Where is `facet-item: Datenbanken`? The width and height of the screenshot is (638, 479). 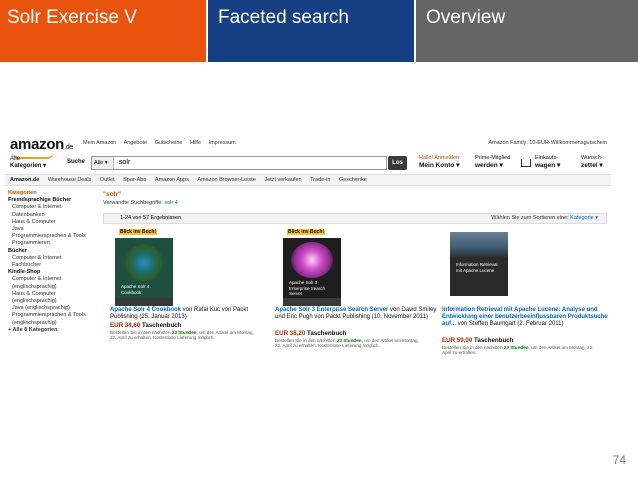 facet-item: Datenbanken is located at coordinates (55, 215).